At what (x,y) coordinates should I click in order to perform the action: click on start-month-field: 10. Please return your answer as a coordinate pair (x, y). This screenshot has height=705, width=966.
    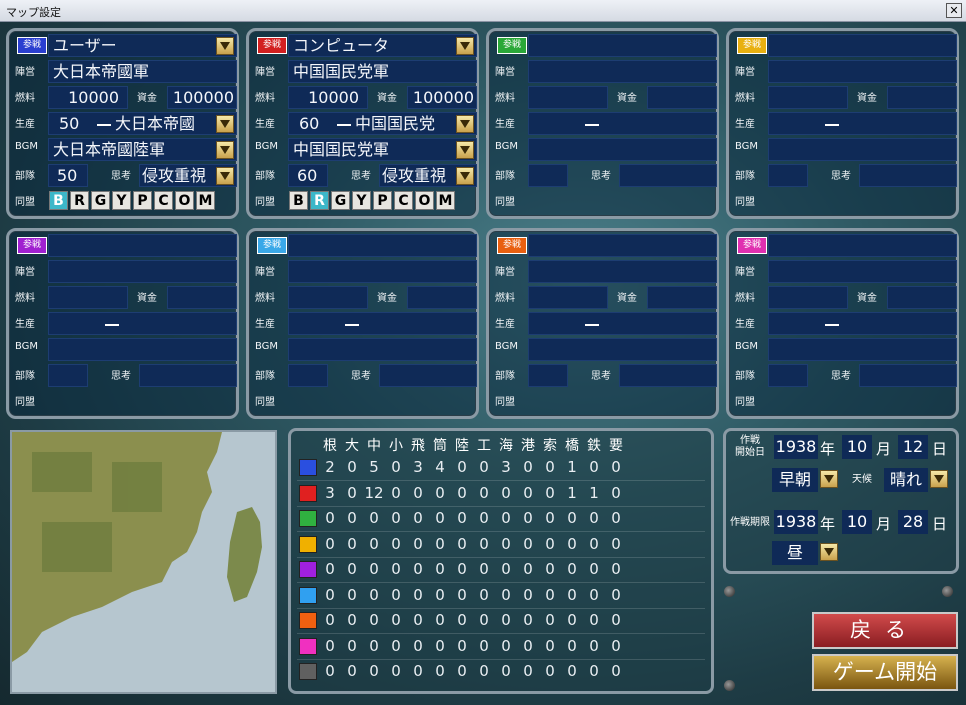
    Looking at the image, I should click on (857, 447).